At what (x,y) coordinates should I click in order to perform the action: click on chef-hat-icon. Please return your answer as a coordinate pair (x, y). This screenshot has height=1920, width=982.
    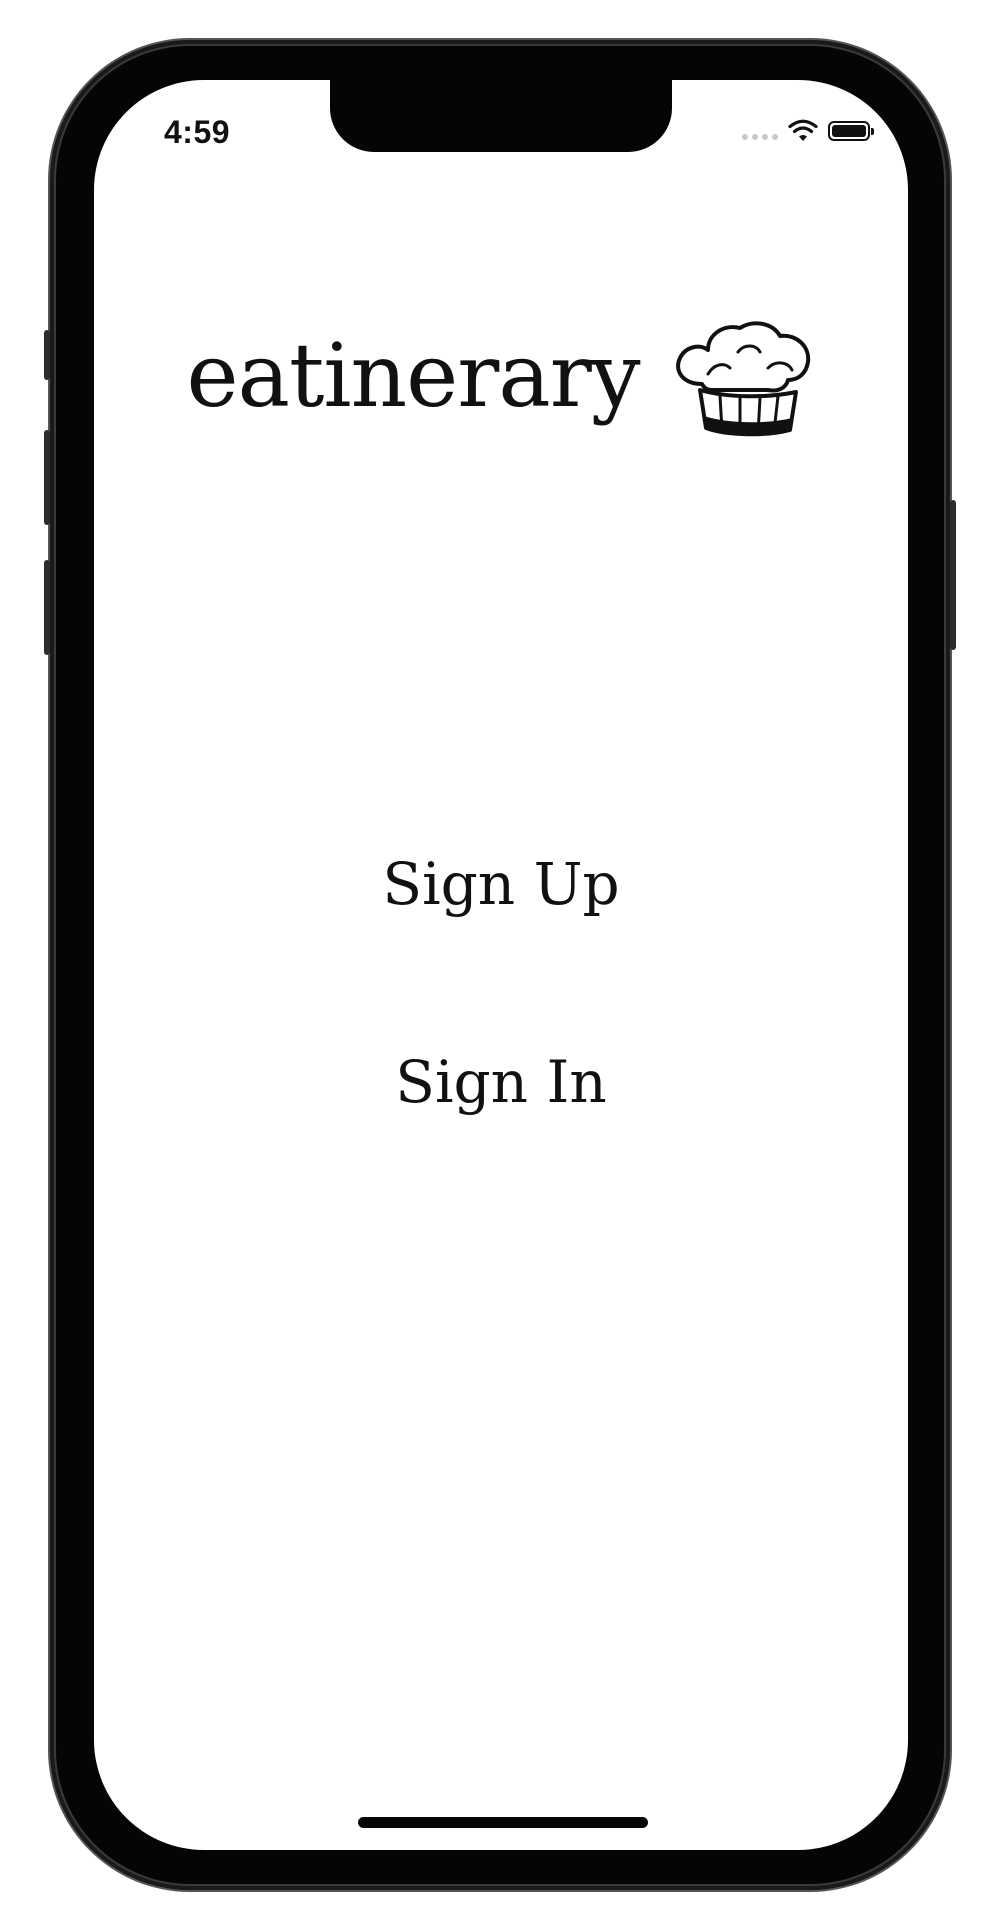
    Looking at the image, I should click on (742, 379).